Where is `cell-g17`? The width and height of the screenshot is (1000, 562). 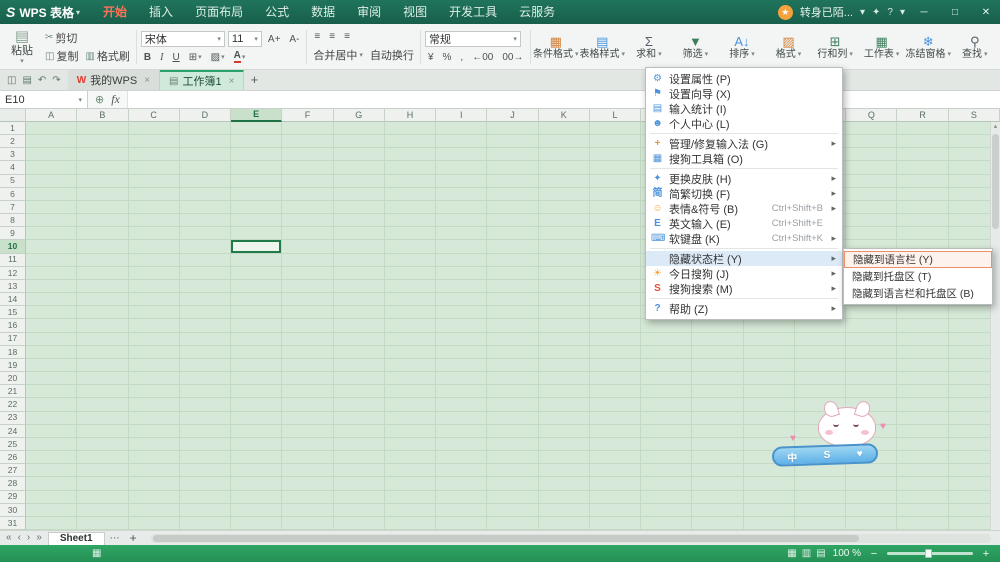
cell-g17 is located at coordinates (359, 339).